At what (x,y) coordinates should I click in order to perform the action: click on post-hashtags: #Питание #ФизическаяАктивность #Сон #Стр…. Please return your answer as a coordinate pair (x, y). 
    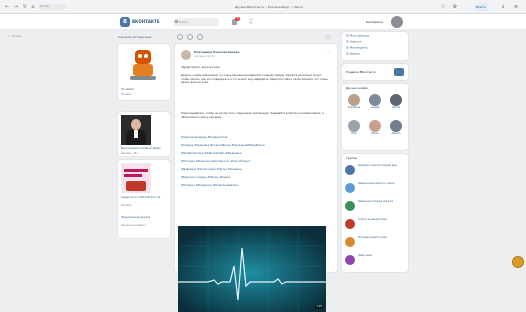
    Looking at the image, I should click on (256, 162).